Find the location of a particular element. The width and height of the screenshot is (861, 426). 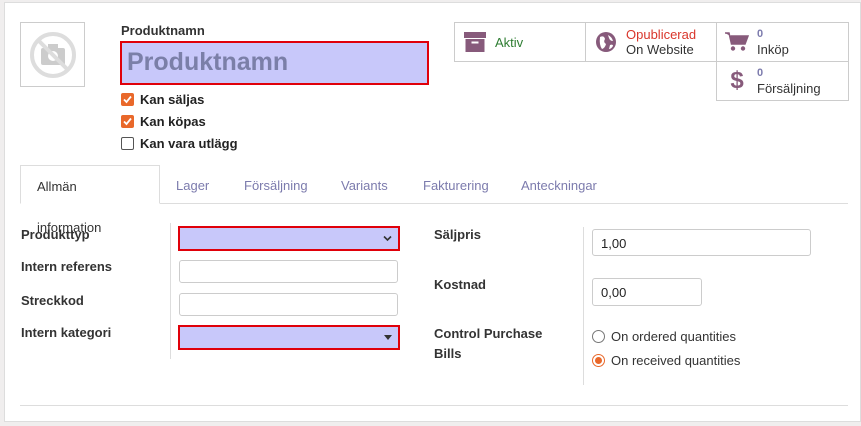

tab-invoicing: Fakturering is located at coordinates (456, 184).